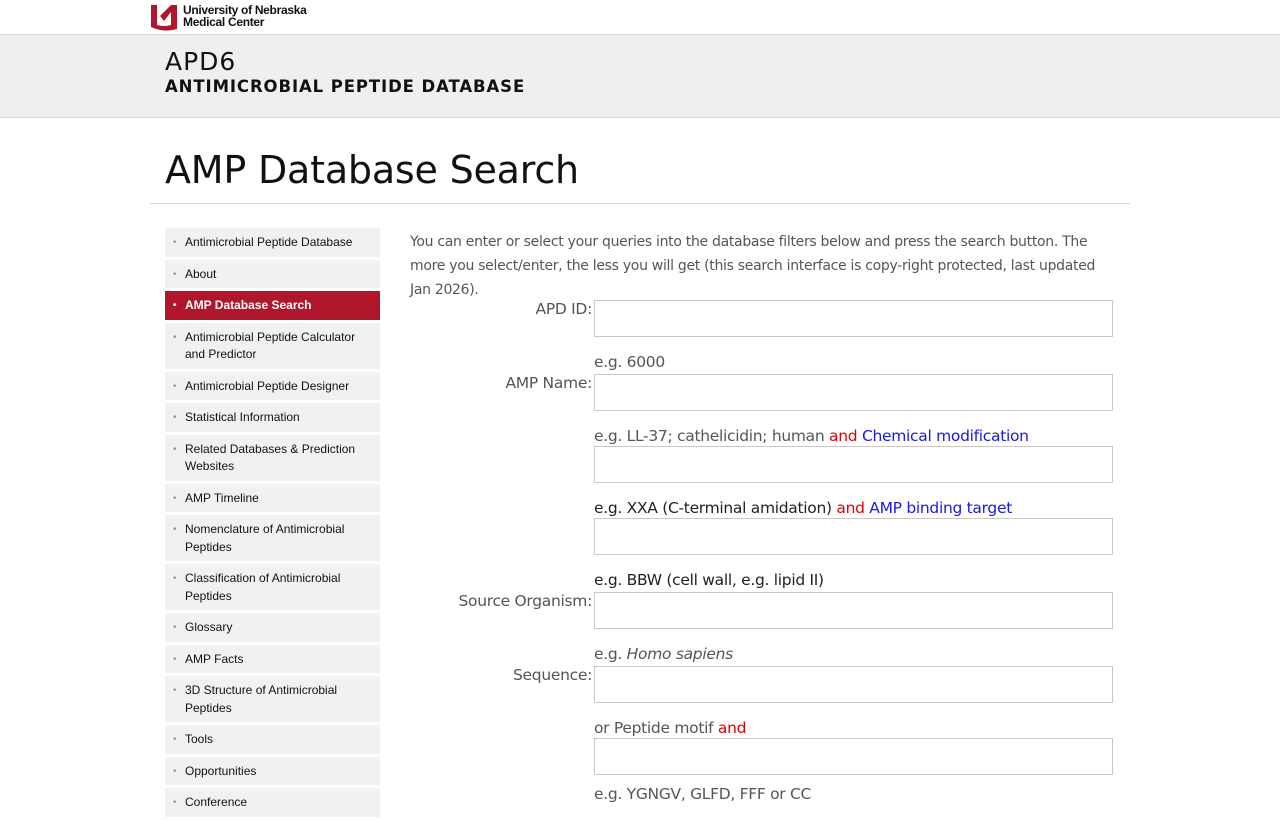 The image size is (1280, 820). I want to click on unmc-n-icon, so click(164, 18).